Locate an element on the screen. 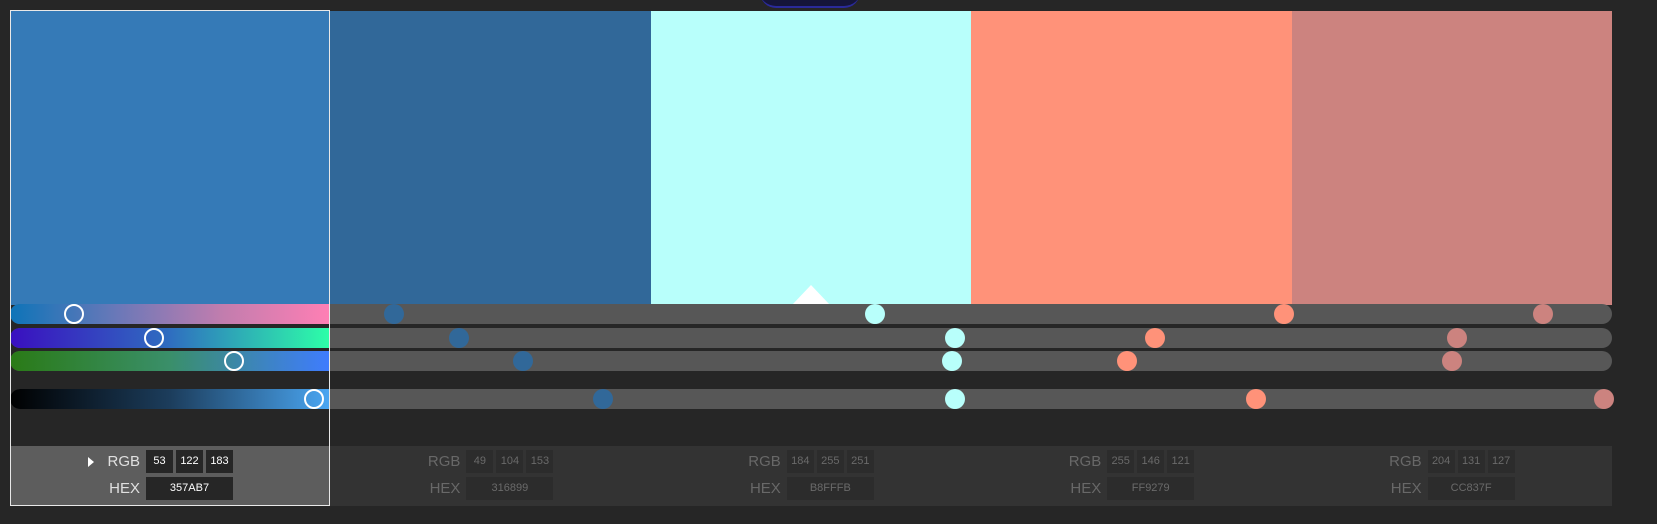 The image size is (1657, 524). blue-value: 251 is located at coordinates (860, 461).